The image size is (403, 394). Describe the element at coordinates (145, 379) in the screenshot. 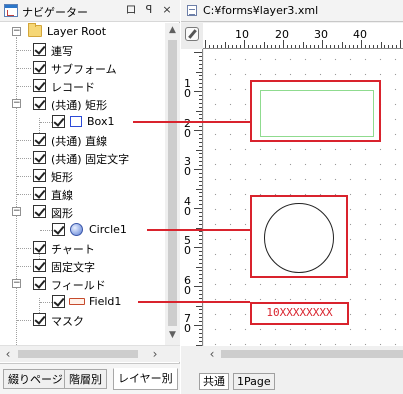

I see `tab-by-layer: レイヤー別` at that location.